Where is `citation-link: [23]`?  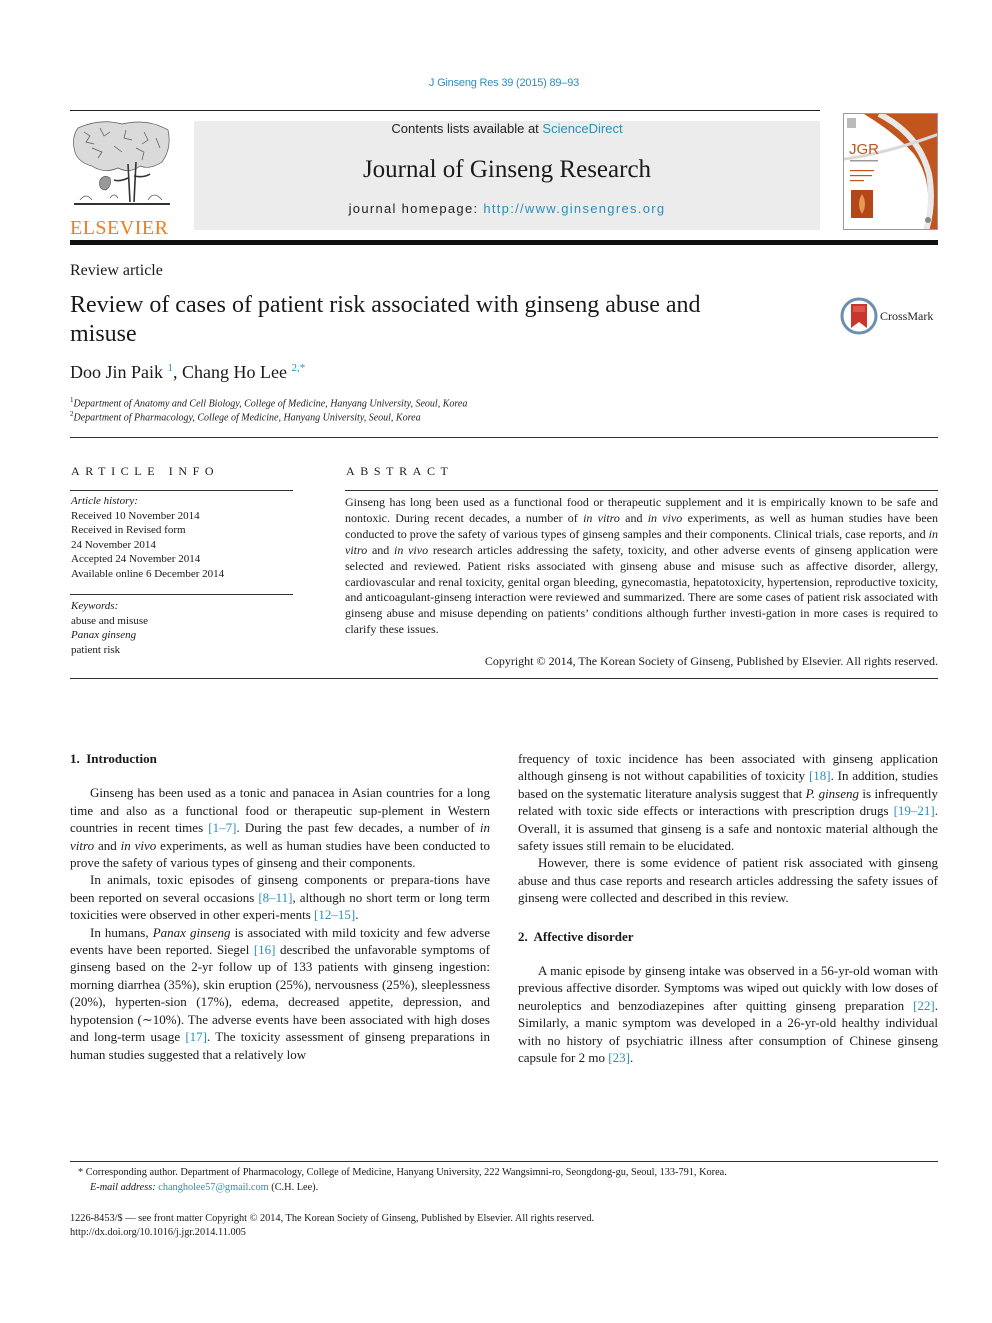
citation-link: [23] is located at coordinates (619, 1057).